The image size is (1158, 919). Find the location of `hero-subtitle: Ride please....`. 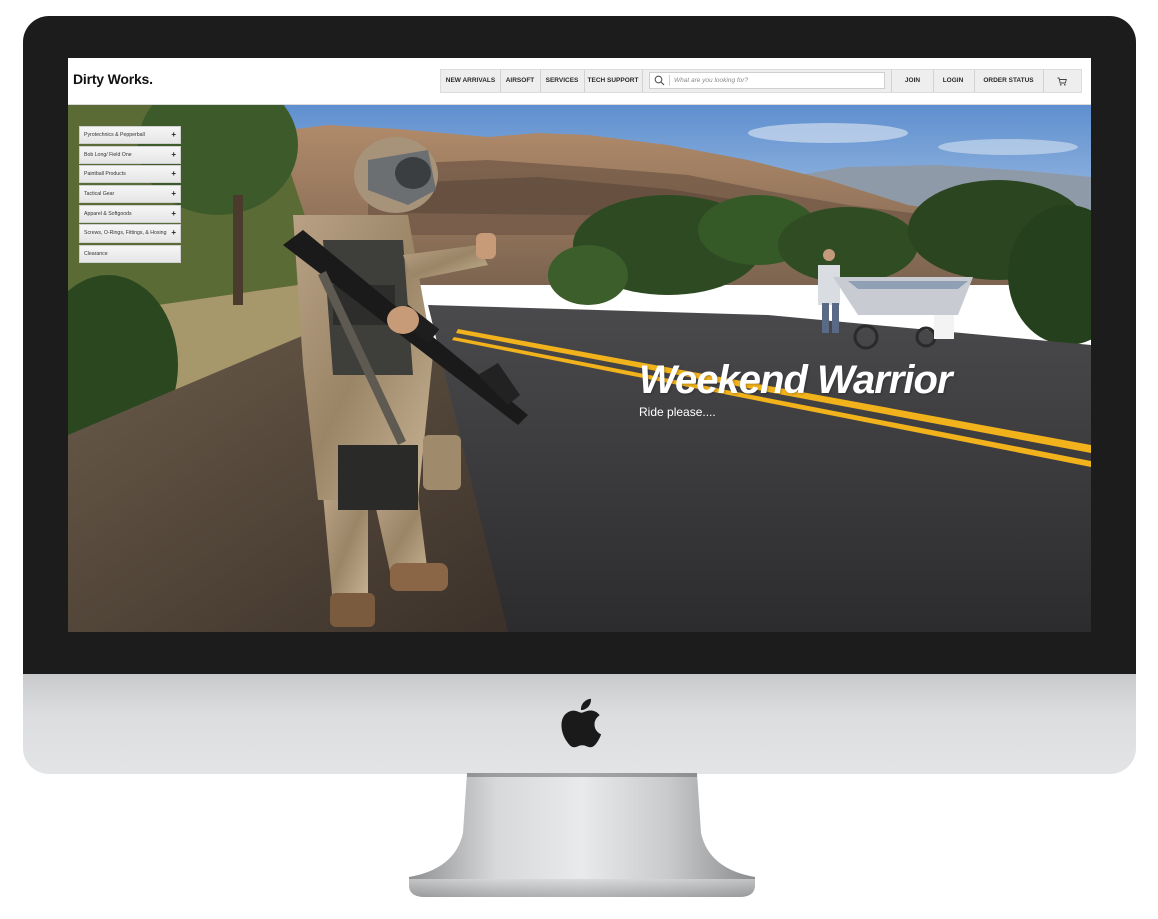

hero-subtitle: Ride please.... is located at coordinates (677, 412).